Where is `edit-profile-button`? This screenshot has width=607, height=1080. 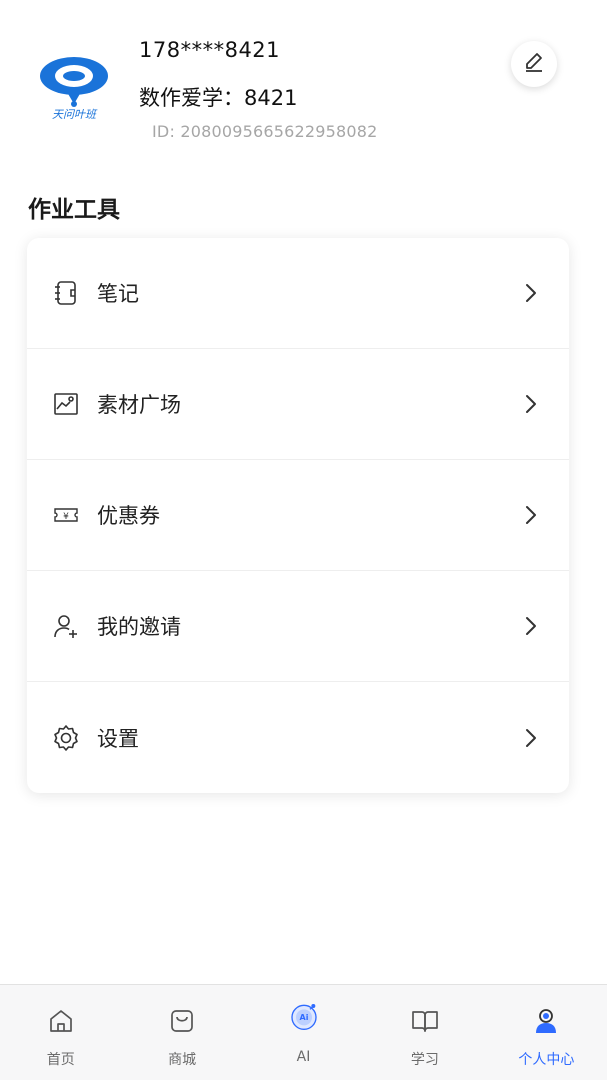
edit-profile-button is located at coordinates (534, 64).